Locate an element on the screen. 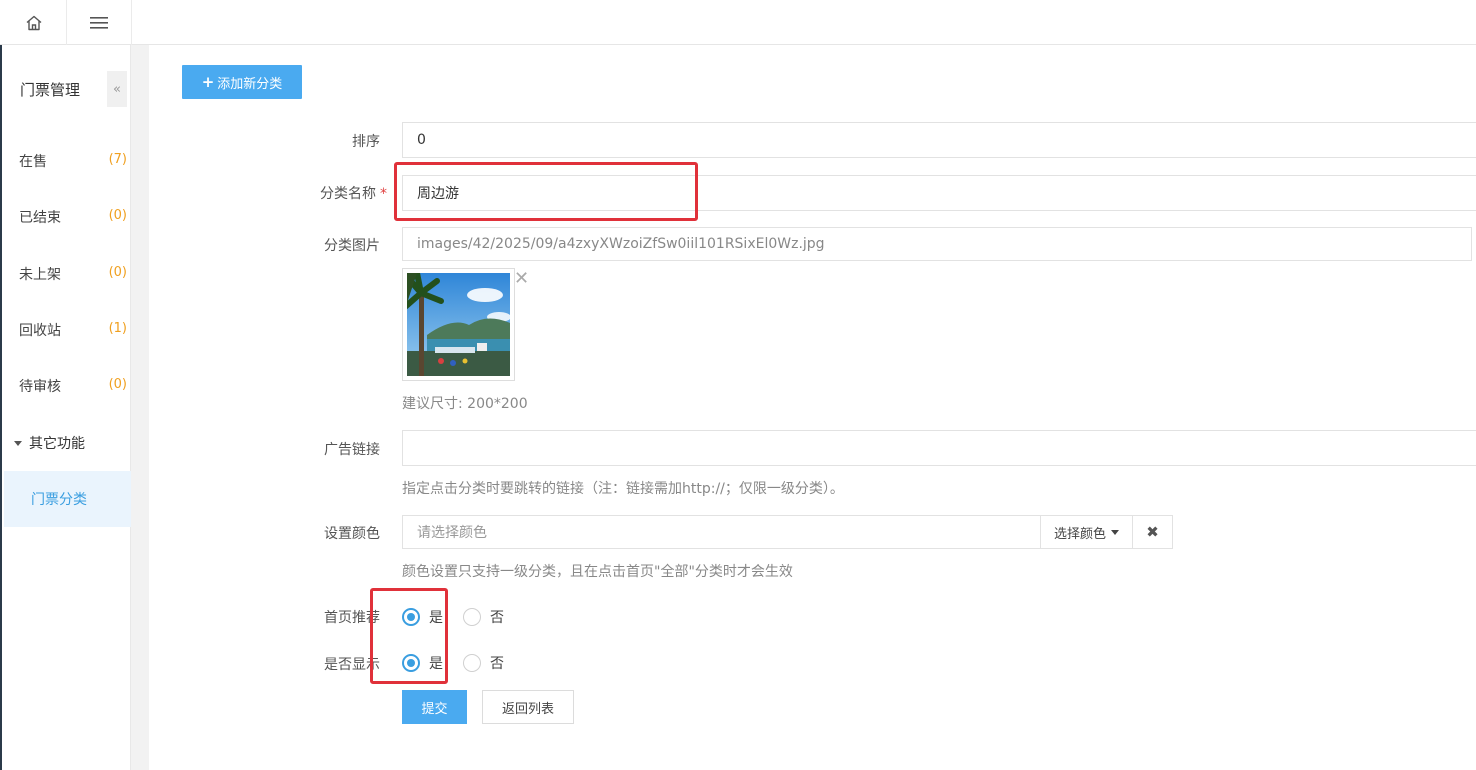 The width and height of the screenshot is (1476, 770). double-chevron-left-icon: « is located at coordinates (117, 89).